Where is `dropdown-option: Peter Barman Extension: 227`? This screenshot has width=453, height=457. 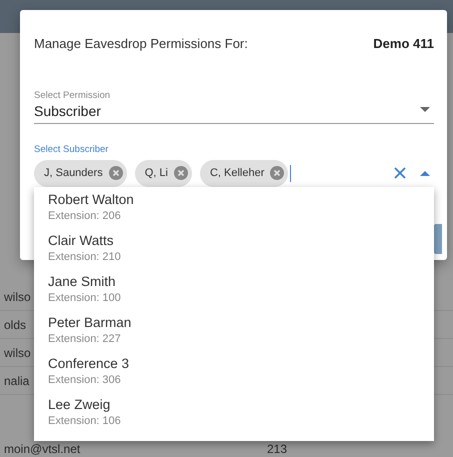
dropdown-option: Peter Barman Extension: 227 is located at coordinates (241, 330).